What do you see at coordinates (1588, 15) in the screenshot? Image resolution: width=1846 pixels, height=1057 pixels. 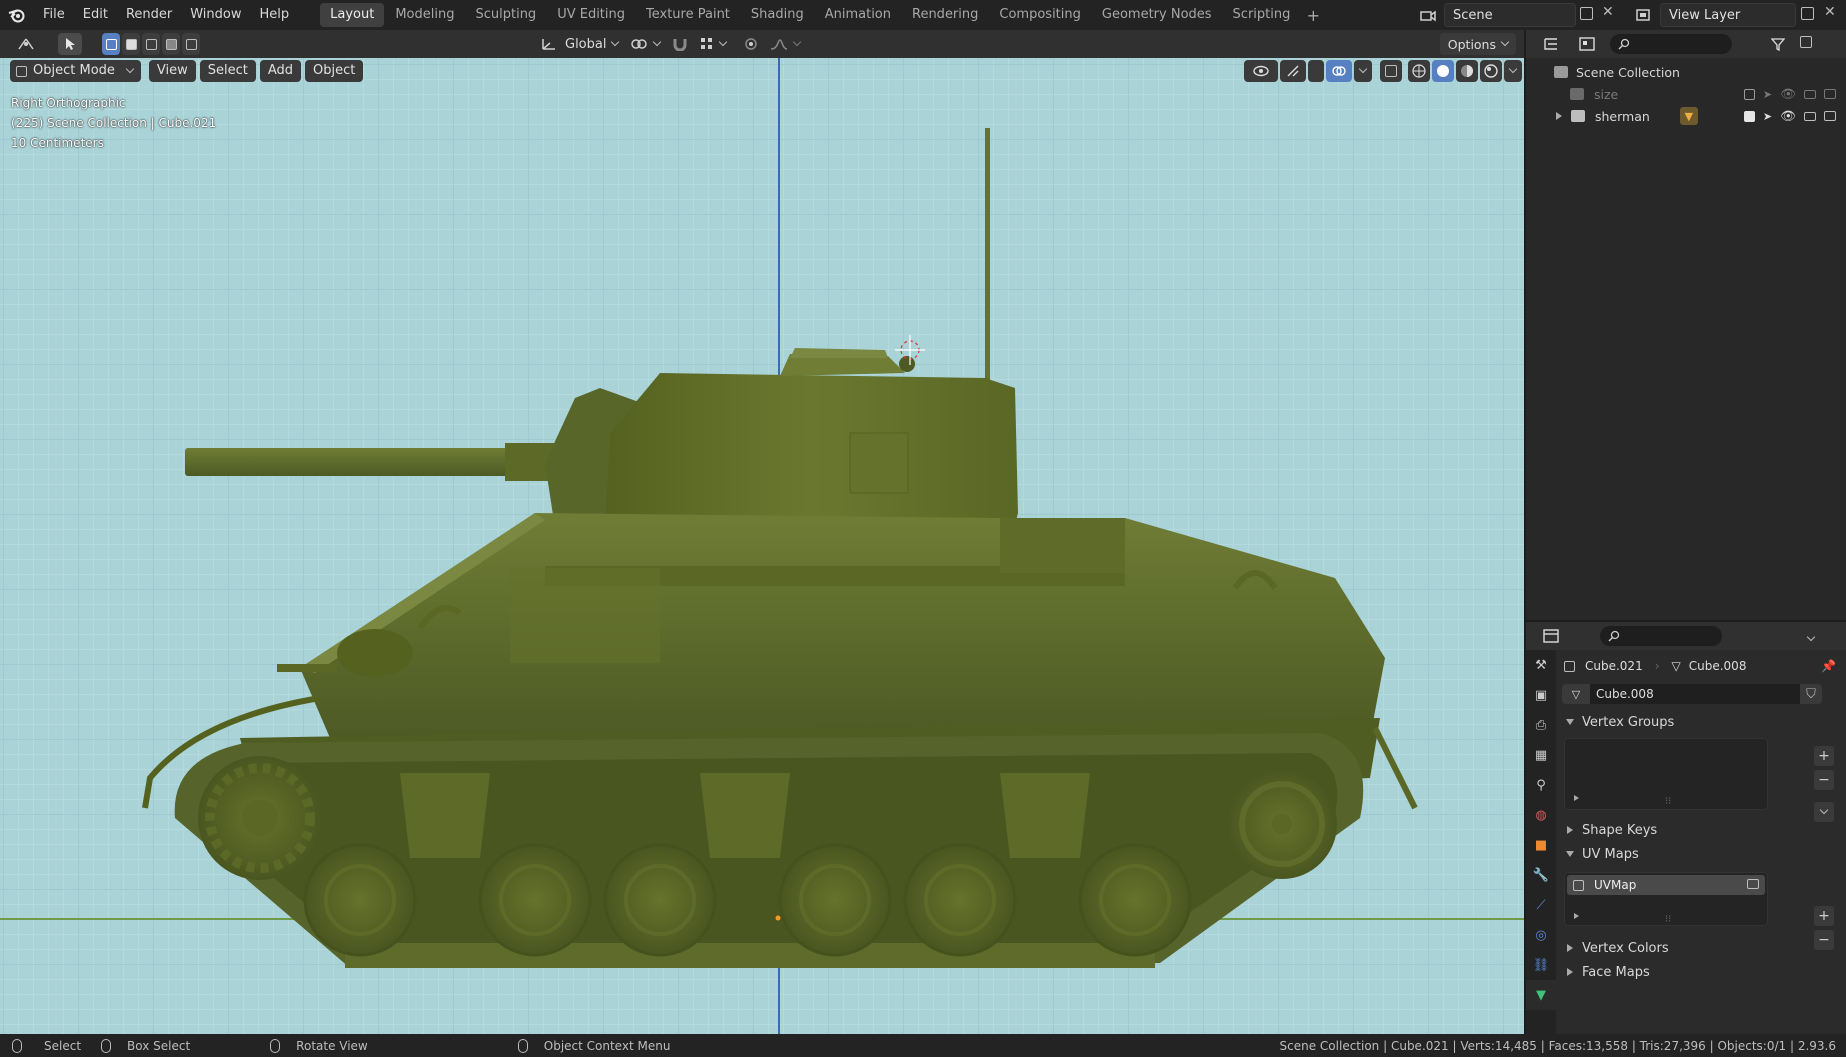 I see `new-scene-icon` at bounding box center [1588, 15].